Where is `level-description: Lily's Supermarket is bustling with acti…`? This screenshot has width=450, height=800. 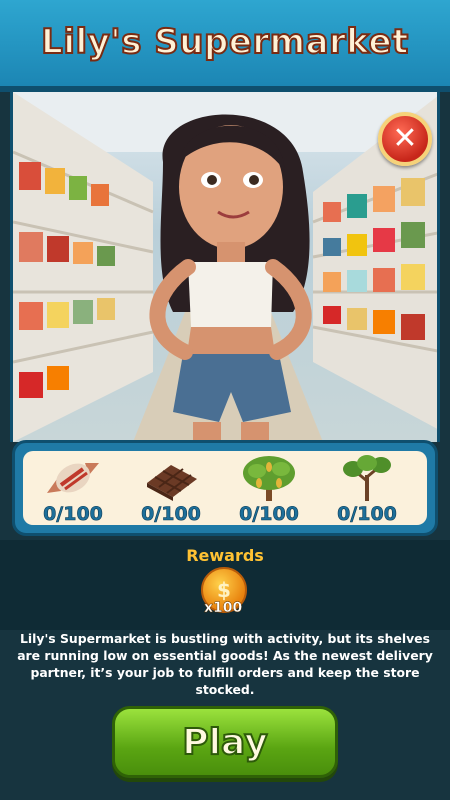
level-description: Lily's Supermarket is bustling with acti… is located at coordinates (225, 664).